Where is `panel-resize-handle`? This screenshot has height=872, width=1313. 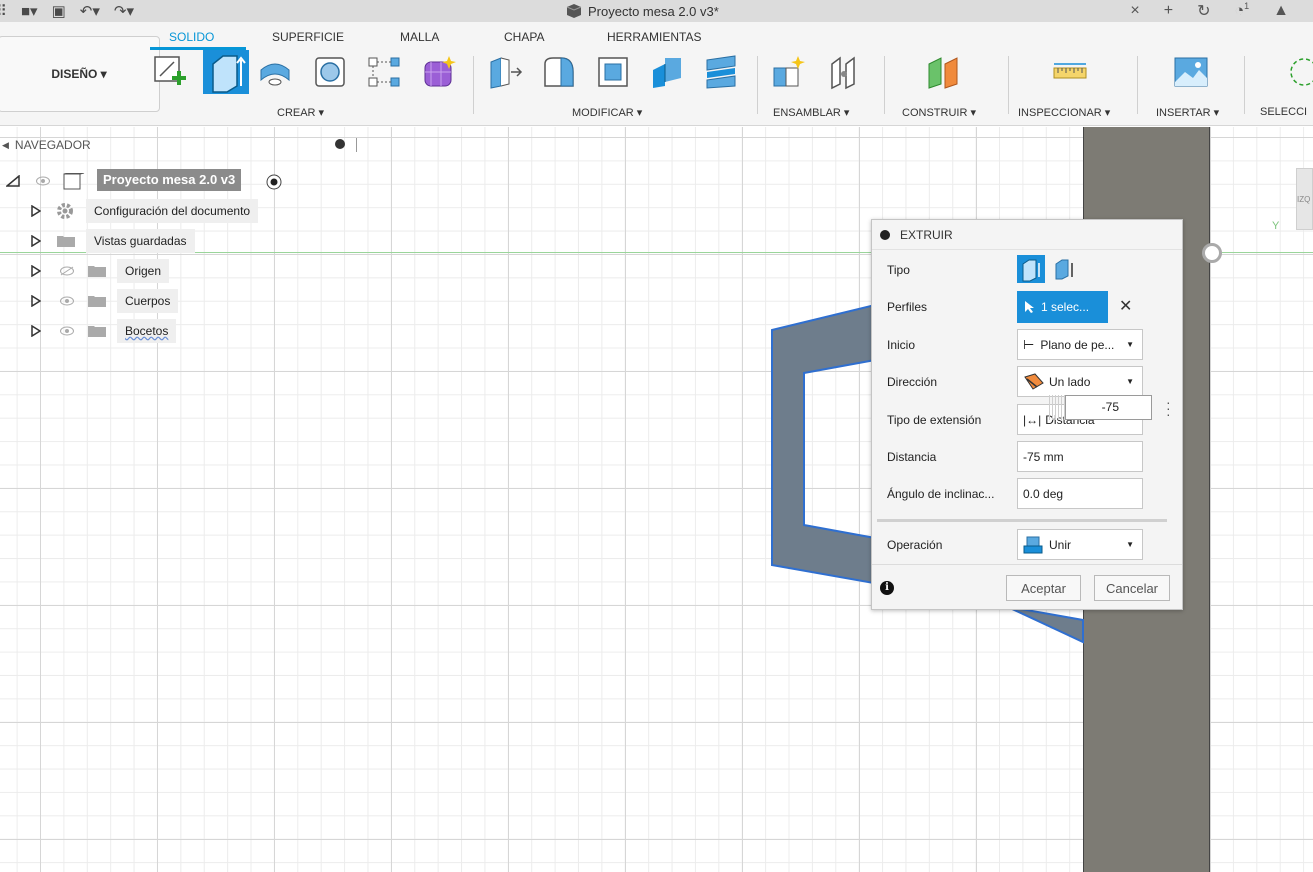 panel-resize-handle is located at coordinates (356, 145).